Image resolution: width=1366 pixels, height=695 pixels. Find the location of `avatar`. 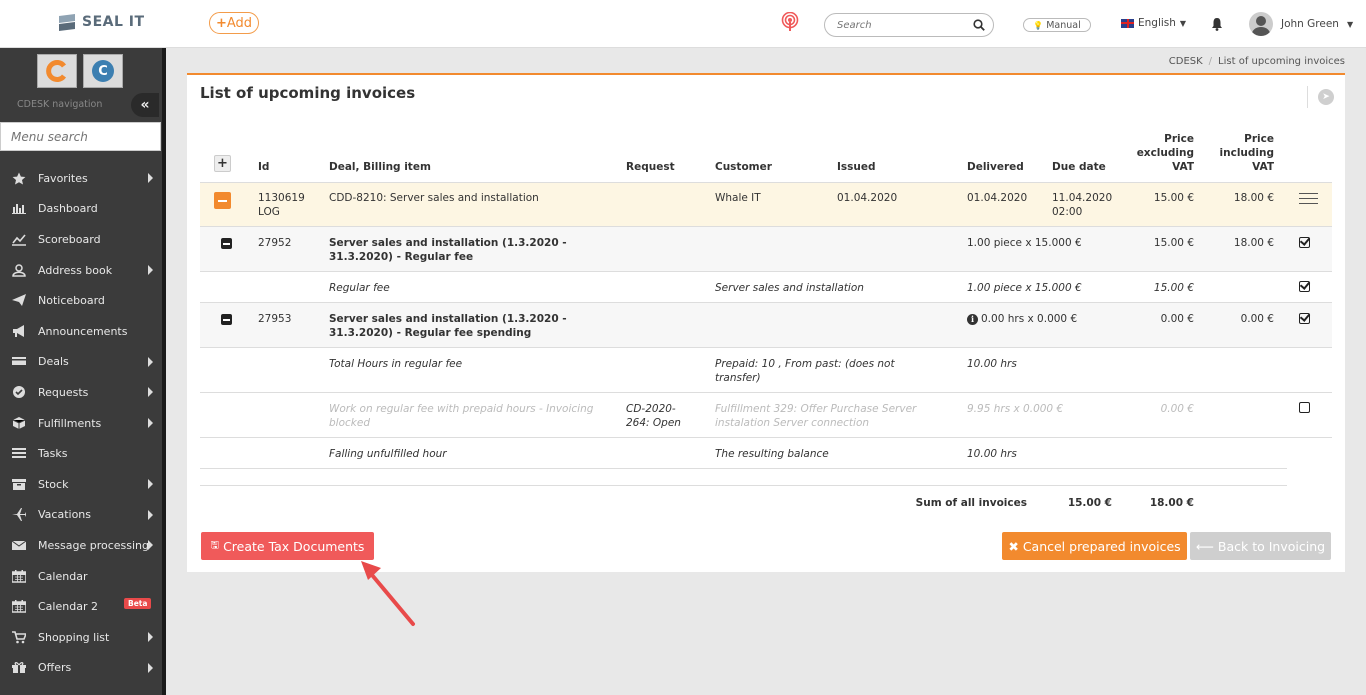

avatar is located at coordinates (1261, 24).